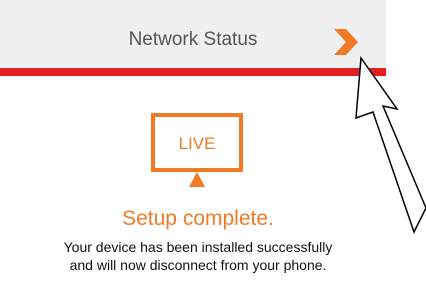 The height and width of the screenshot is (285, 426). What do you see at coordinates (193, 72) in the screenshot?
I see `red-divider-bar` at bounding box center [193, 72].